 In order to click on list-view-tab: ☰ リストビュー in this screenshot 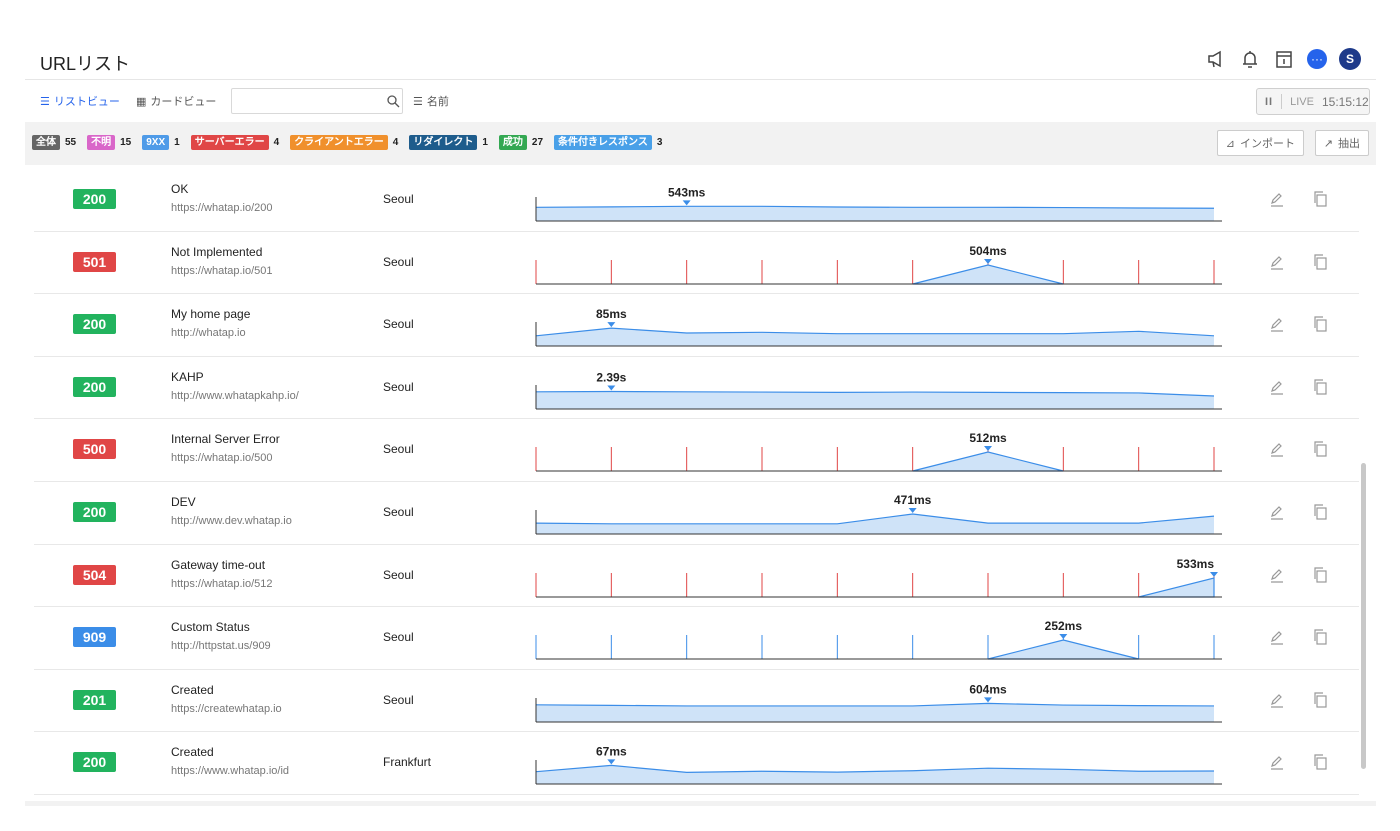, I will do `click(80, 101)`.